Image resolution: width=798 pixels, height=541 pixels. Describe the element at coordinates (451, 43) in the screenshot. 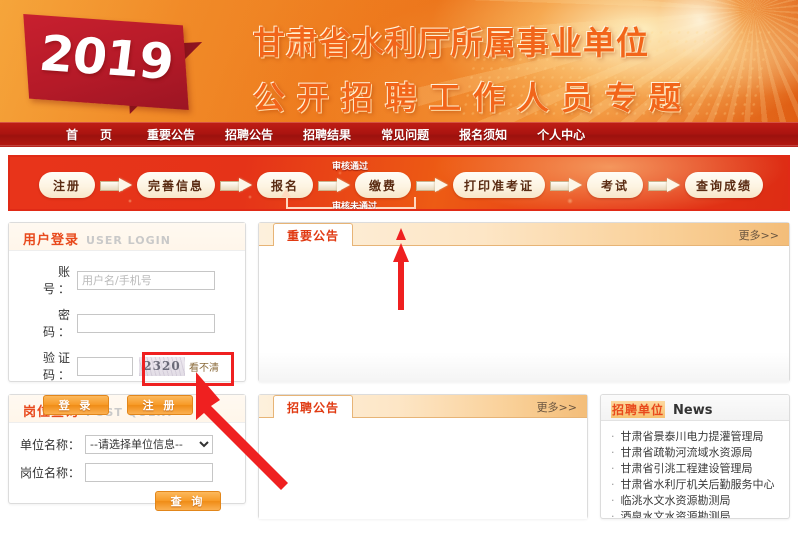

I see `banner-title-line1: 甘肃省水利厅所属事业单位` at that location.